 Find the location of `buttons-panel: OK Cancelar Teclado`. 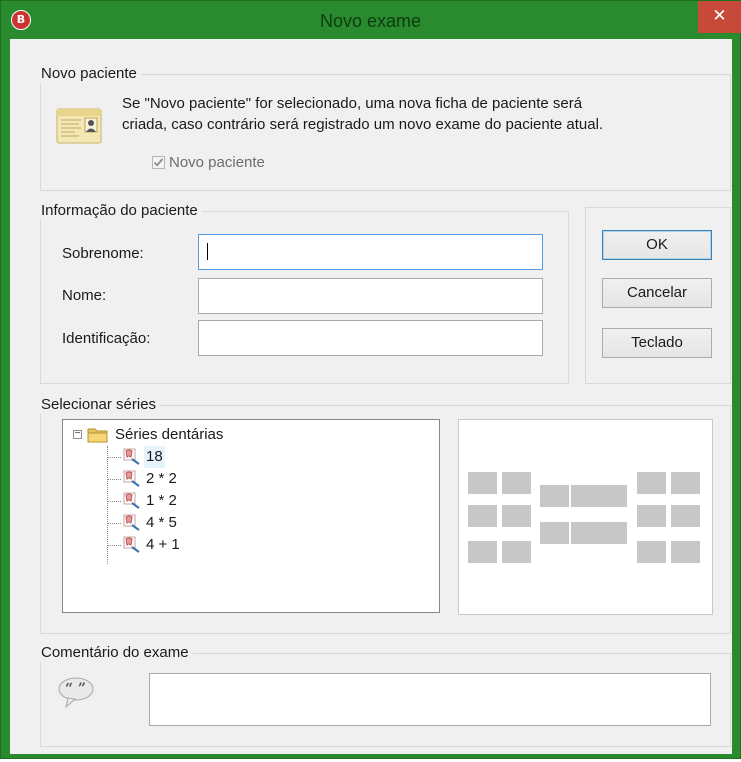

buttons-panel: OK Cancelar Teclado is located at coordinates (658, 295).